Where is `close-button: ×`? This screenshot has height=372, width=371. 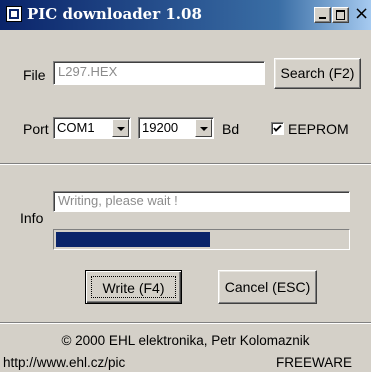
close-button: × is located at coordinates (361, 14).